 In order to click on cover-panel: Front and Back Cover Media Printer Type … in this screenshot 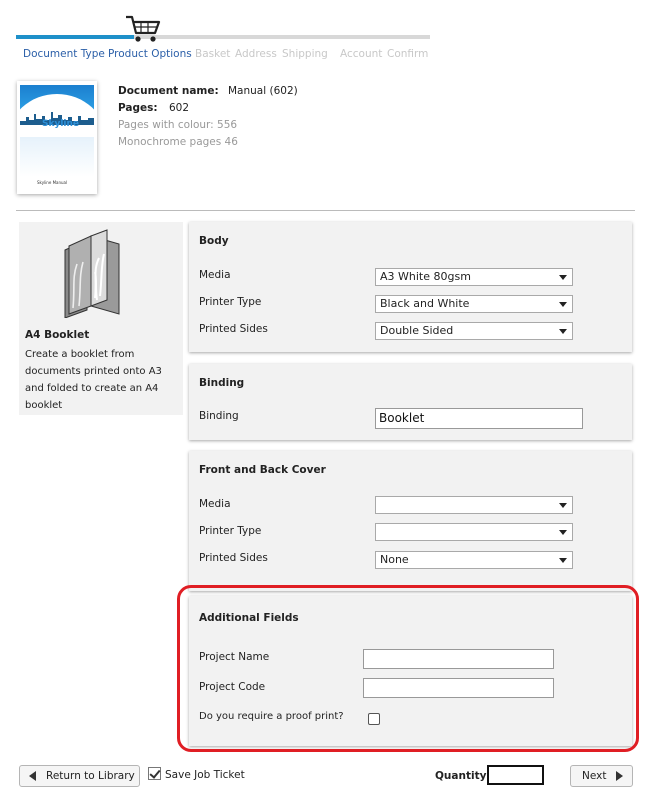, I will do `click(410, 521)`.